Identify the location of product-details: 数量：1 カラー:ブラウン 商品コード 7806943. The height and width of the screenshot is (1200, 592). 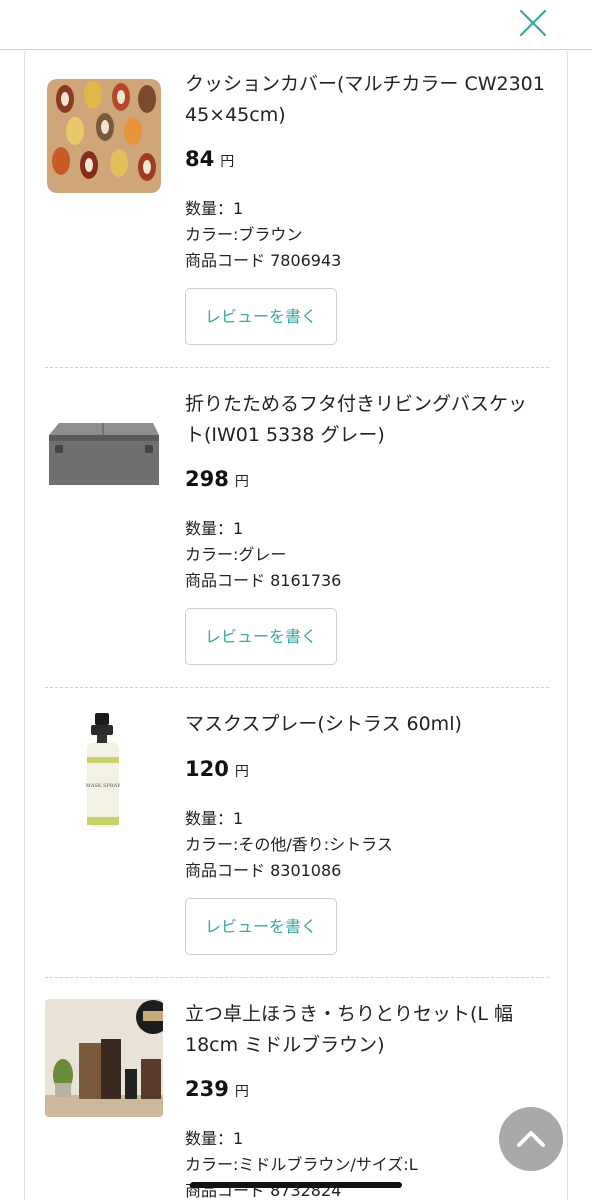
(263, 235).